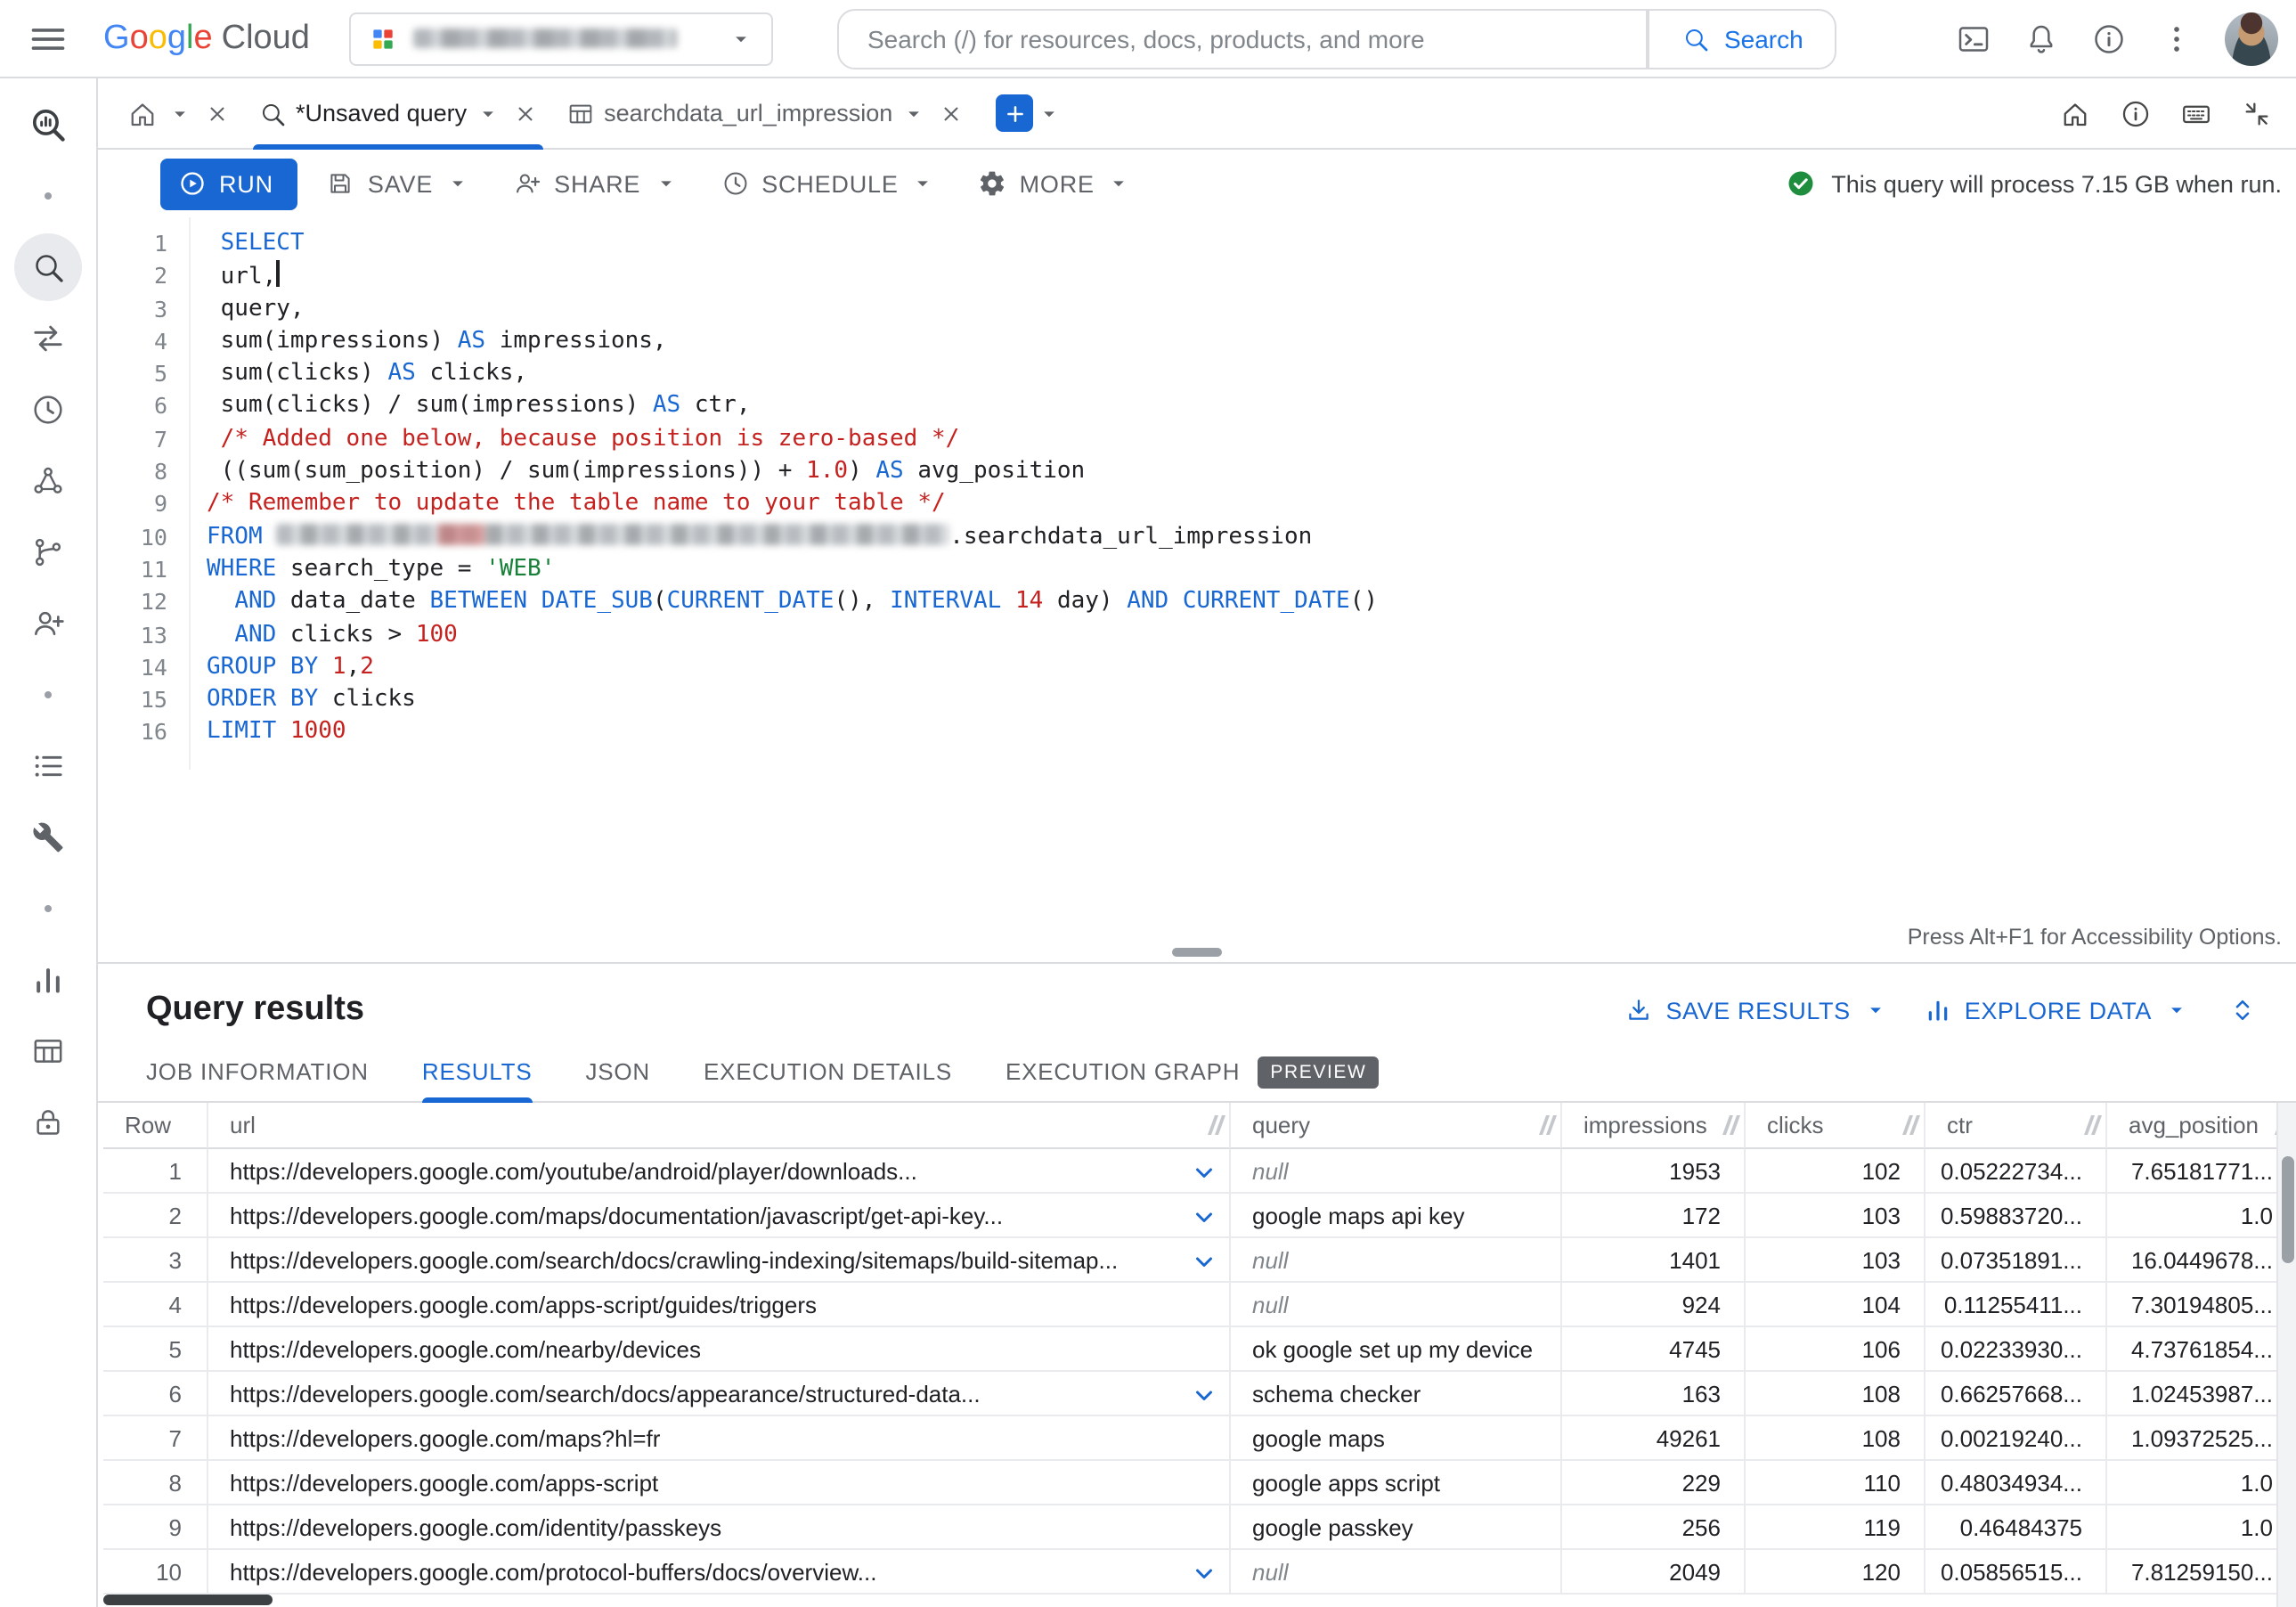 This screenshot has width=2296, height=1607. What do you see at coordinates (1394, 1126) in the screenshot?
I see `column-header-query: query` at bounding box center [1394, 1126].